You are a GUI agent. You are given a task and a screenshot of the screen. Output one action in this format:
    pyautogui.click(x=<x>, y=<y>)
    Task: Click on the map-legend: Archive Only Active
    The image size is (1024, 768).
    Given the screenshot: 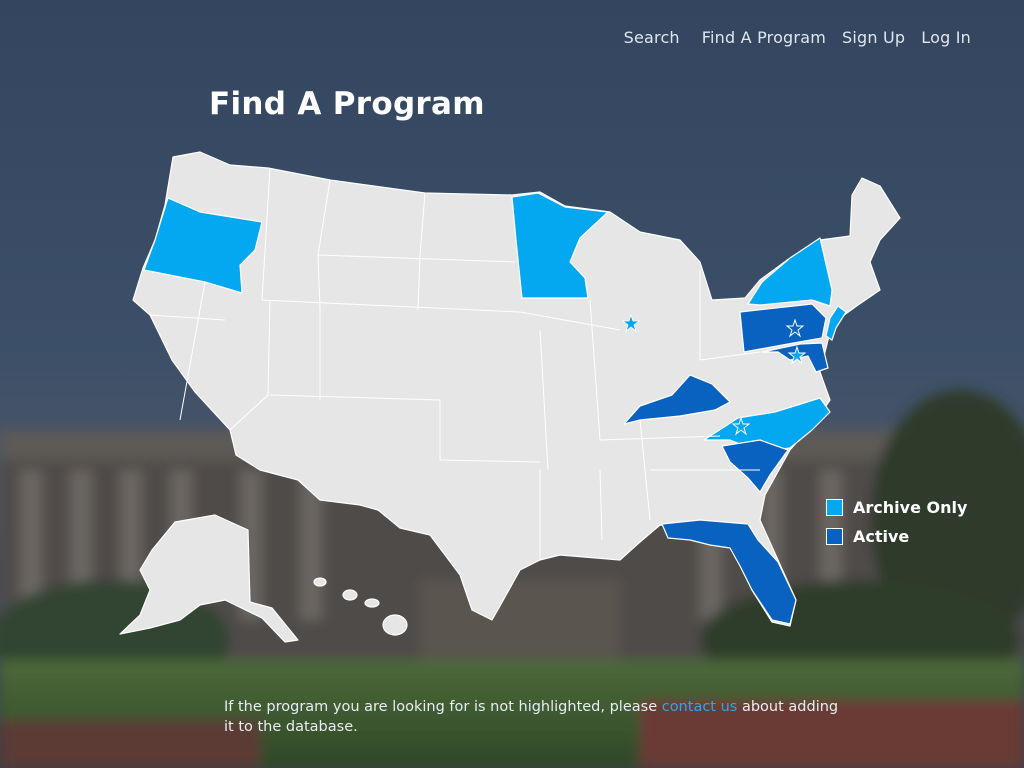 What is the action you would take?
    pyautogui.click(x=896, y=522)
    